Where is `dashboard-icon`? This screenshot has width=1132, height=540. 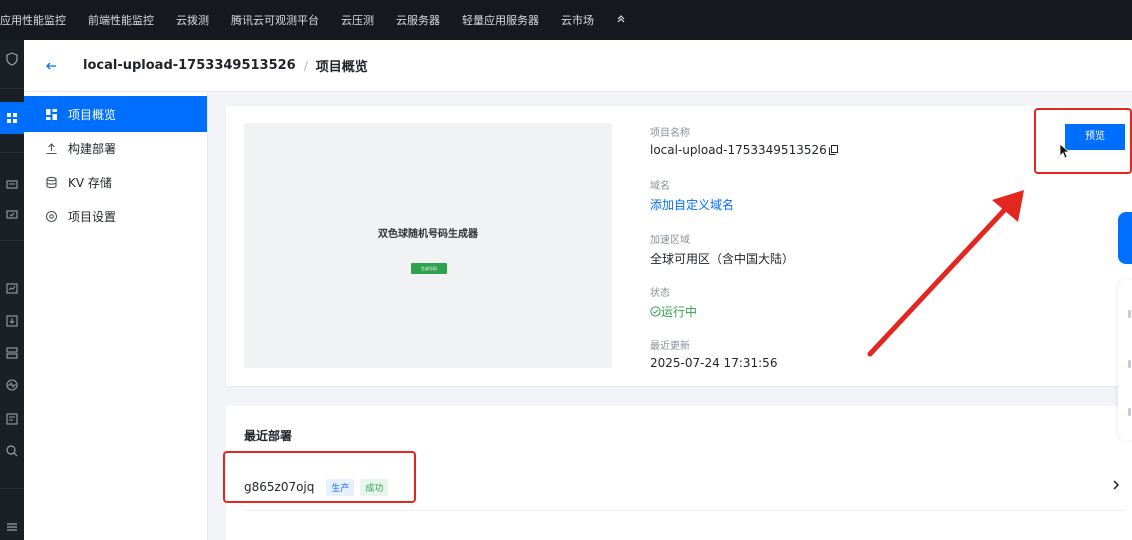
dashboard-icon is located at coordinates (12, 419).